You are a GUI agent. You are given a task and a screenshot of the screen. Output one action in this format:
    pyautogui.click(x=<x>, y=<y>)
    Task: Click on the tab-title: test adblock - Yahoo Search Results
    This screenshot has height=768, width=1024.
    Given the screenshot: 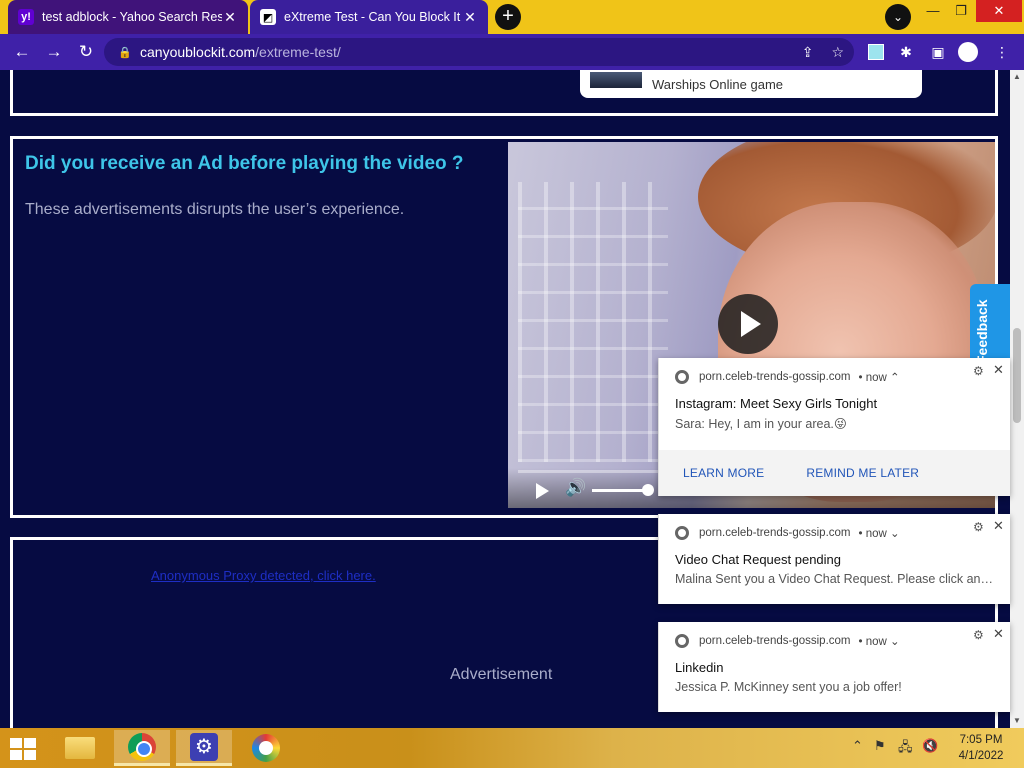 What is the action you would take?
    pyautogui.click(x=132, y=17)
    